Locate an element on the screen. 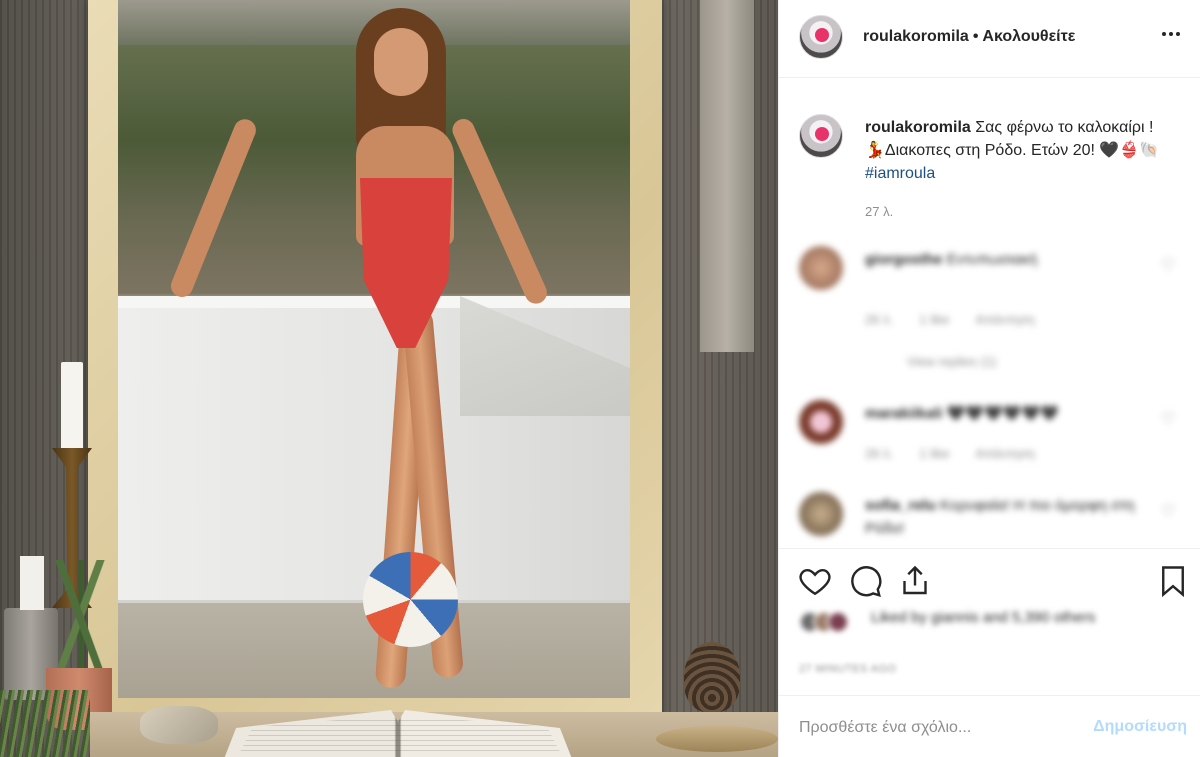  bookmark-icon is located at coordinates (1173, 581).